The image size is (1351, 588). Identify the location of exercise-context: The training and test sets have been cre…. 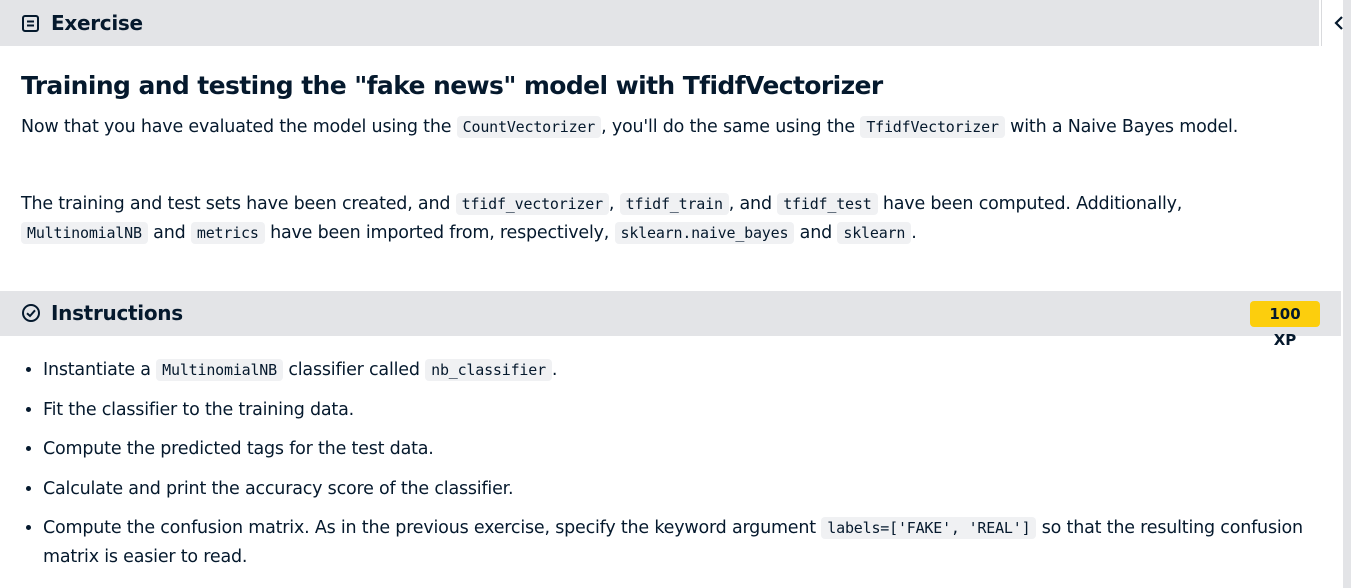
(666, 219).